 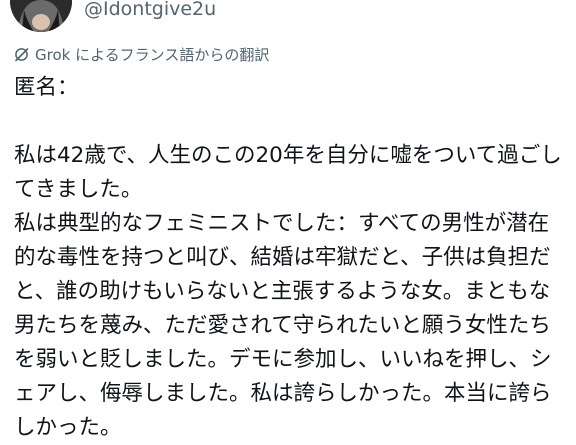 I want to click on tweet-line: 私は42歳で、人生のこの20年を自分に嘘をついて過ごし, so click(x=288, y=155).